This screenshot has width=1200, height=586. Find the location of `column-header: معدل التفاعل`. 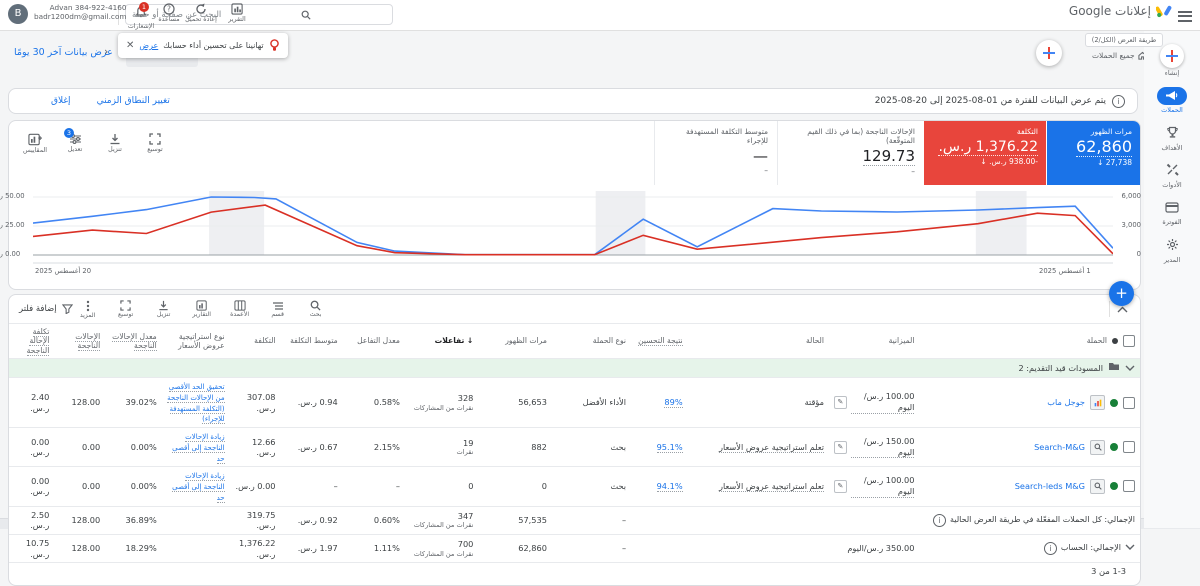

column-header: معدل التفاعل is located at coordinates (373, 342).